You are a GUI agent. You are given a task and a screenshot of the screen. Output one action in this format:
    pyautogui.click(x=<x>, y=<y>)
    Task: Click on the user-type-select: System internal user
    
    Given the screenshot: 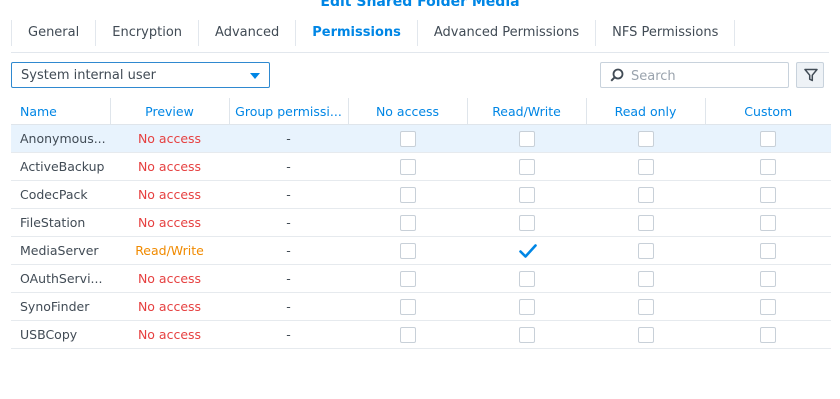 What is the action you would take?
    pyautogui.click(x=140, y=75)
    